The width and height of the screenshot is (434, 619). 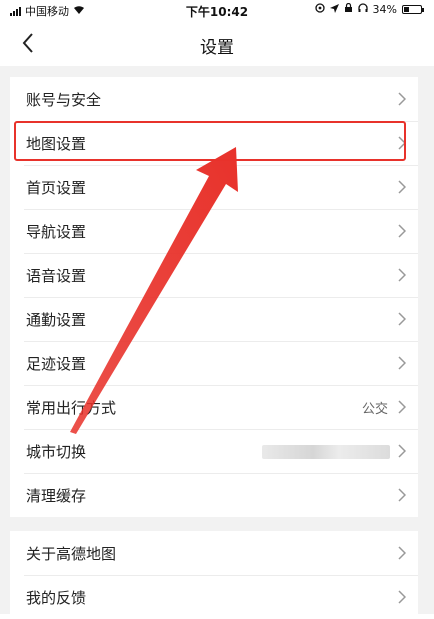 What do you see at coordinates (362, 9) in the screenshot?
I see `headphones-icon` at bounding box center [362, 9].